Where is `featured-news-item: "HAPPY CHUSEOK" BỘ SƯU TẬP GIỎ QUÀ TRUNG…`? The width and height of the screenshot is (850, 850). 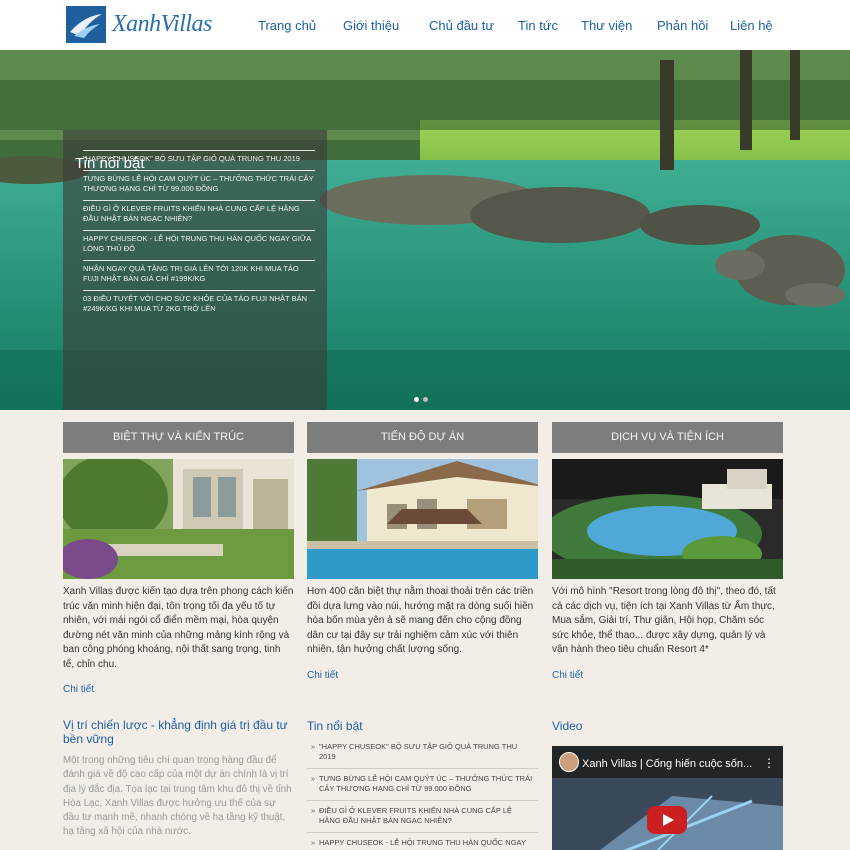
featured-news-item: "HAPPY CHUSEOK" BỘ SƯU TẬP GIỎ QUÀ TRUNG… is located at coordinates (199, 160).